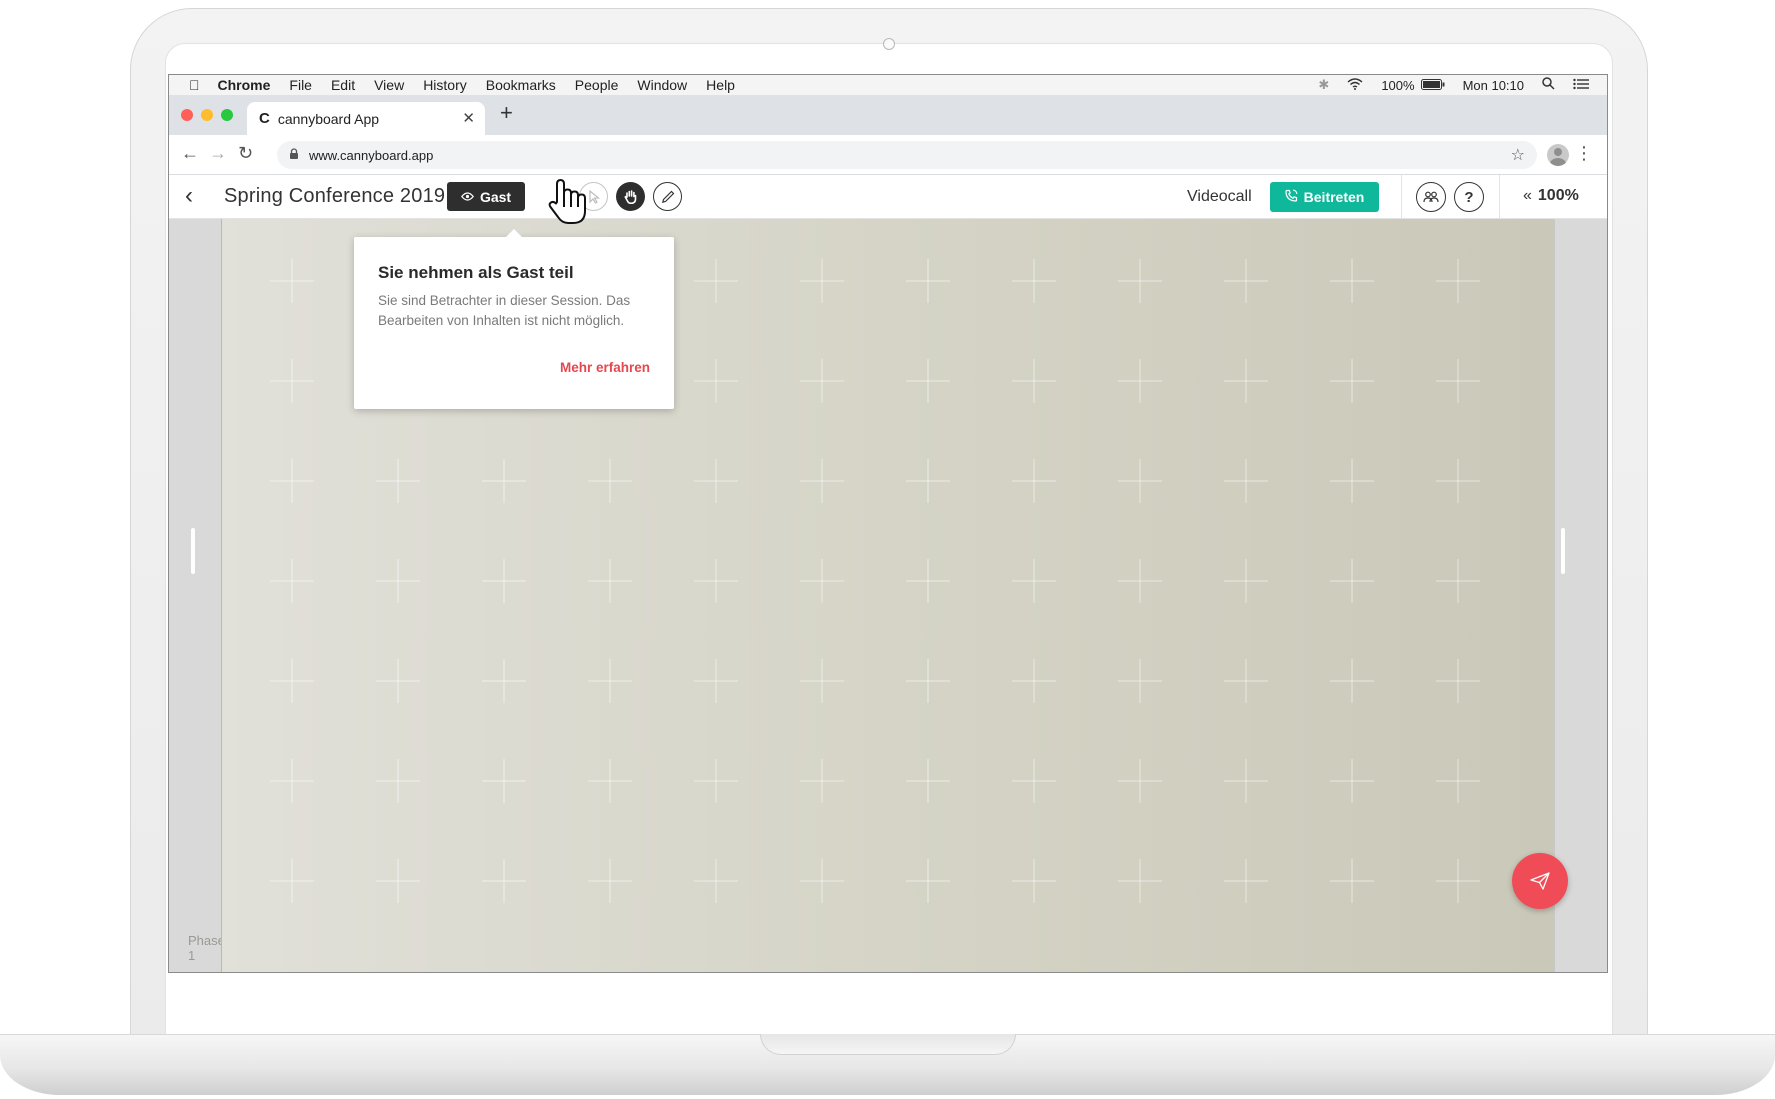  What do you see at coordinates (371, 155) in the screenshot?
I see `url-text: www.cannyboard.app` at bounding box center [371, 155].